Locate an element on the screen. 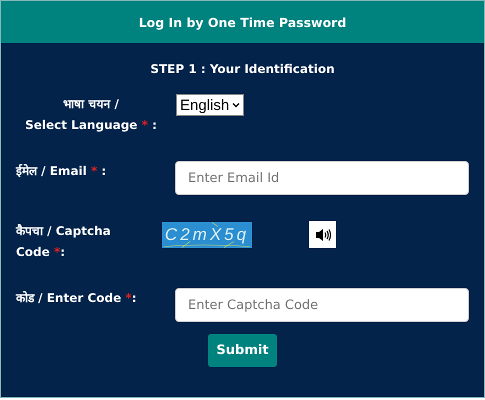 This screenshot has width=485, height=400. audio-button is located at coordinates (322, 234).